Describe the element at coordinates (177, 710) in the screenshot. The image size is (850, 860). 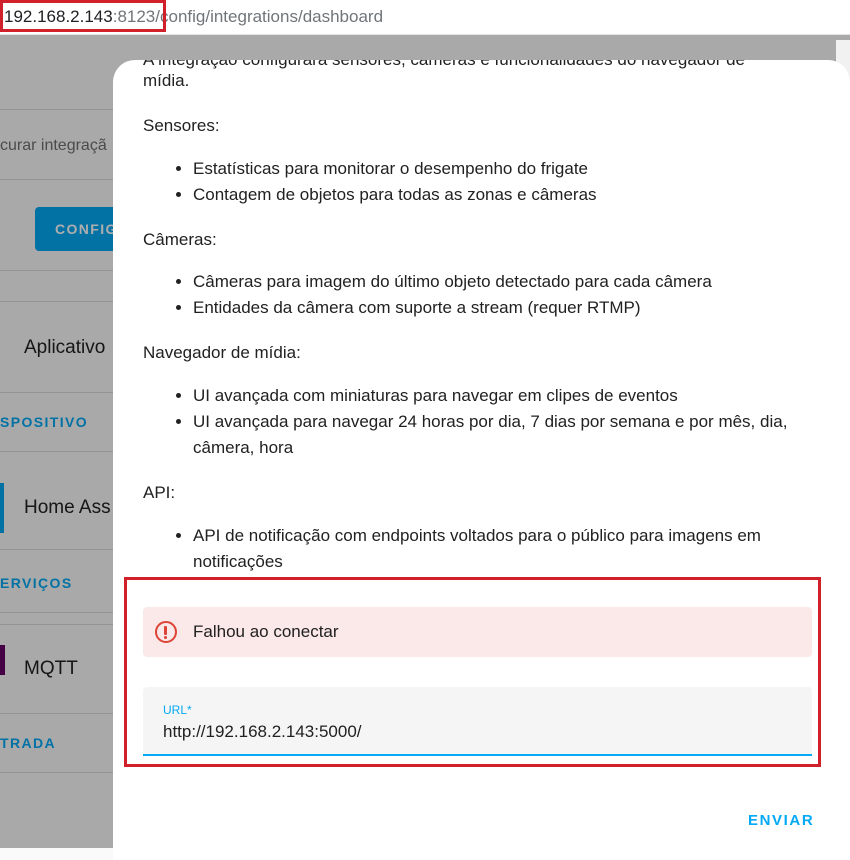
I see `url-field-label: URL*` at that location.